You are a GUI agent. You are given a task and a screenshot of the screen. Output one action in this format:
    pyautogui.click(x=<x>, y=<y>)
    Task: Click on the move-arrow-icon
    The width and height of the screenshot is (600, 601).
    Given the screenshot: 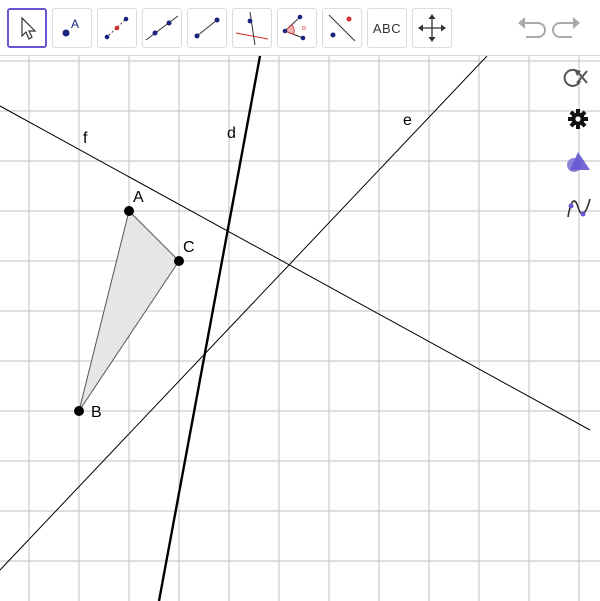 What is the action you would take?
    pyautogui.click(x=29, y=28)
    